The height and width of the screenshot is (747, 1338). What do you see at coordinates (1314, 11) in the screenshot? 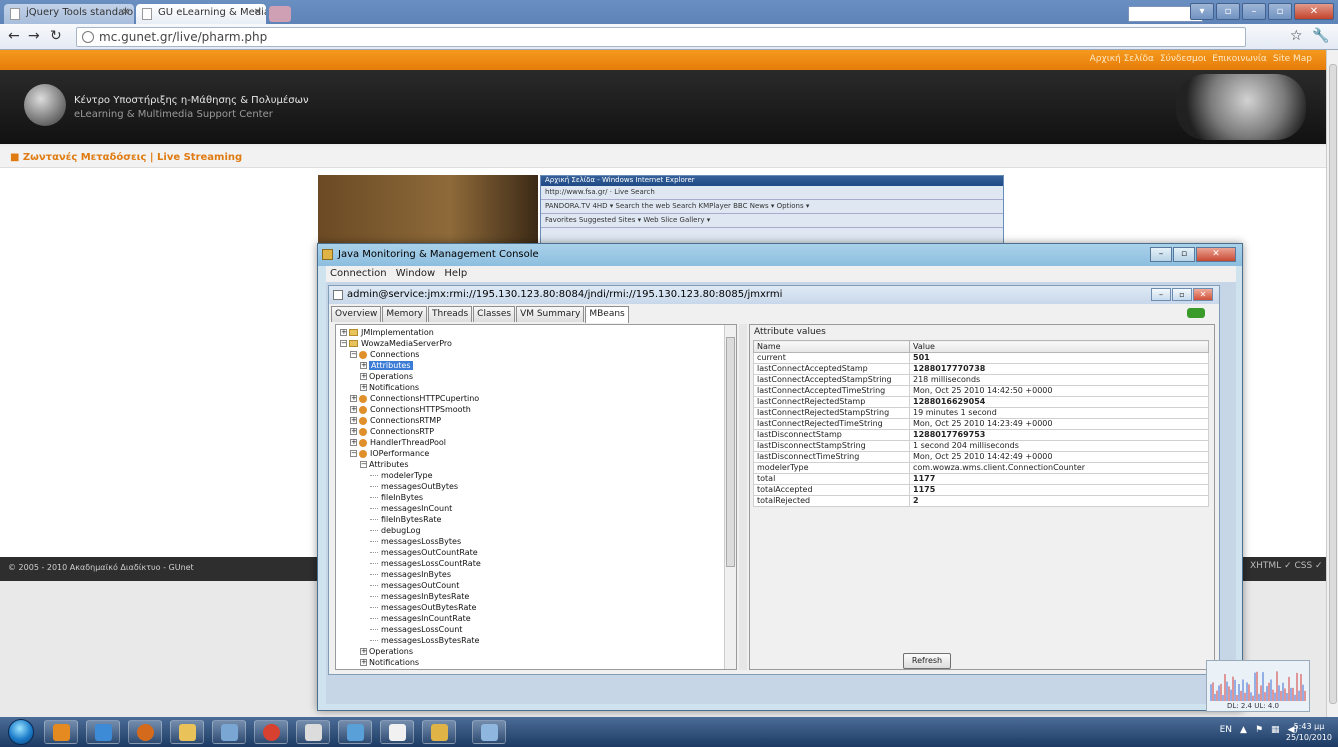
I see `close-window-button: ✕` at bounding box center [1314, 11].